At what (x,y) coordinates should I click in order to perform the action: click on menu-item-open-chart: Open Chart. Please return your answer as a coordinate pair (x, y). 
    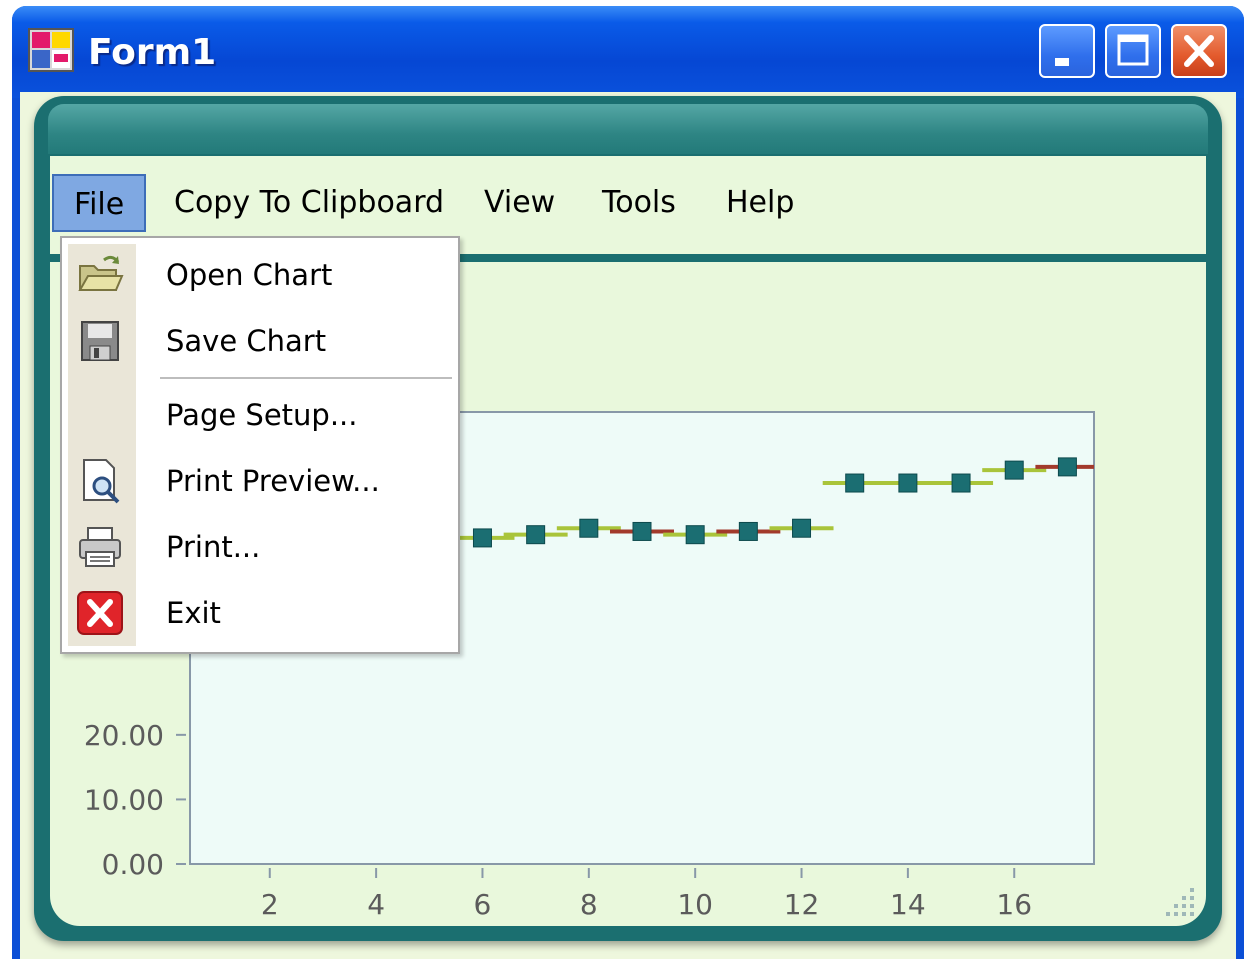
    Looking at the image, I should click on (260, 275).